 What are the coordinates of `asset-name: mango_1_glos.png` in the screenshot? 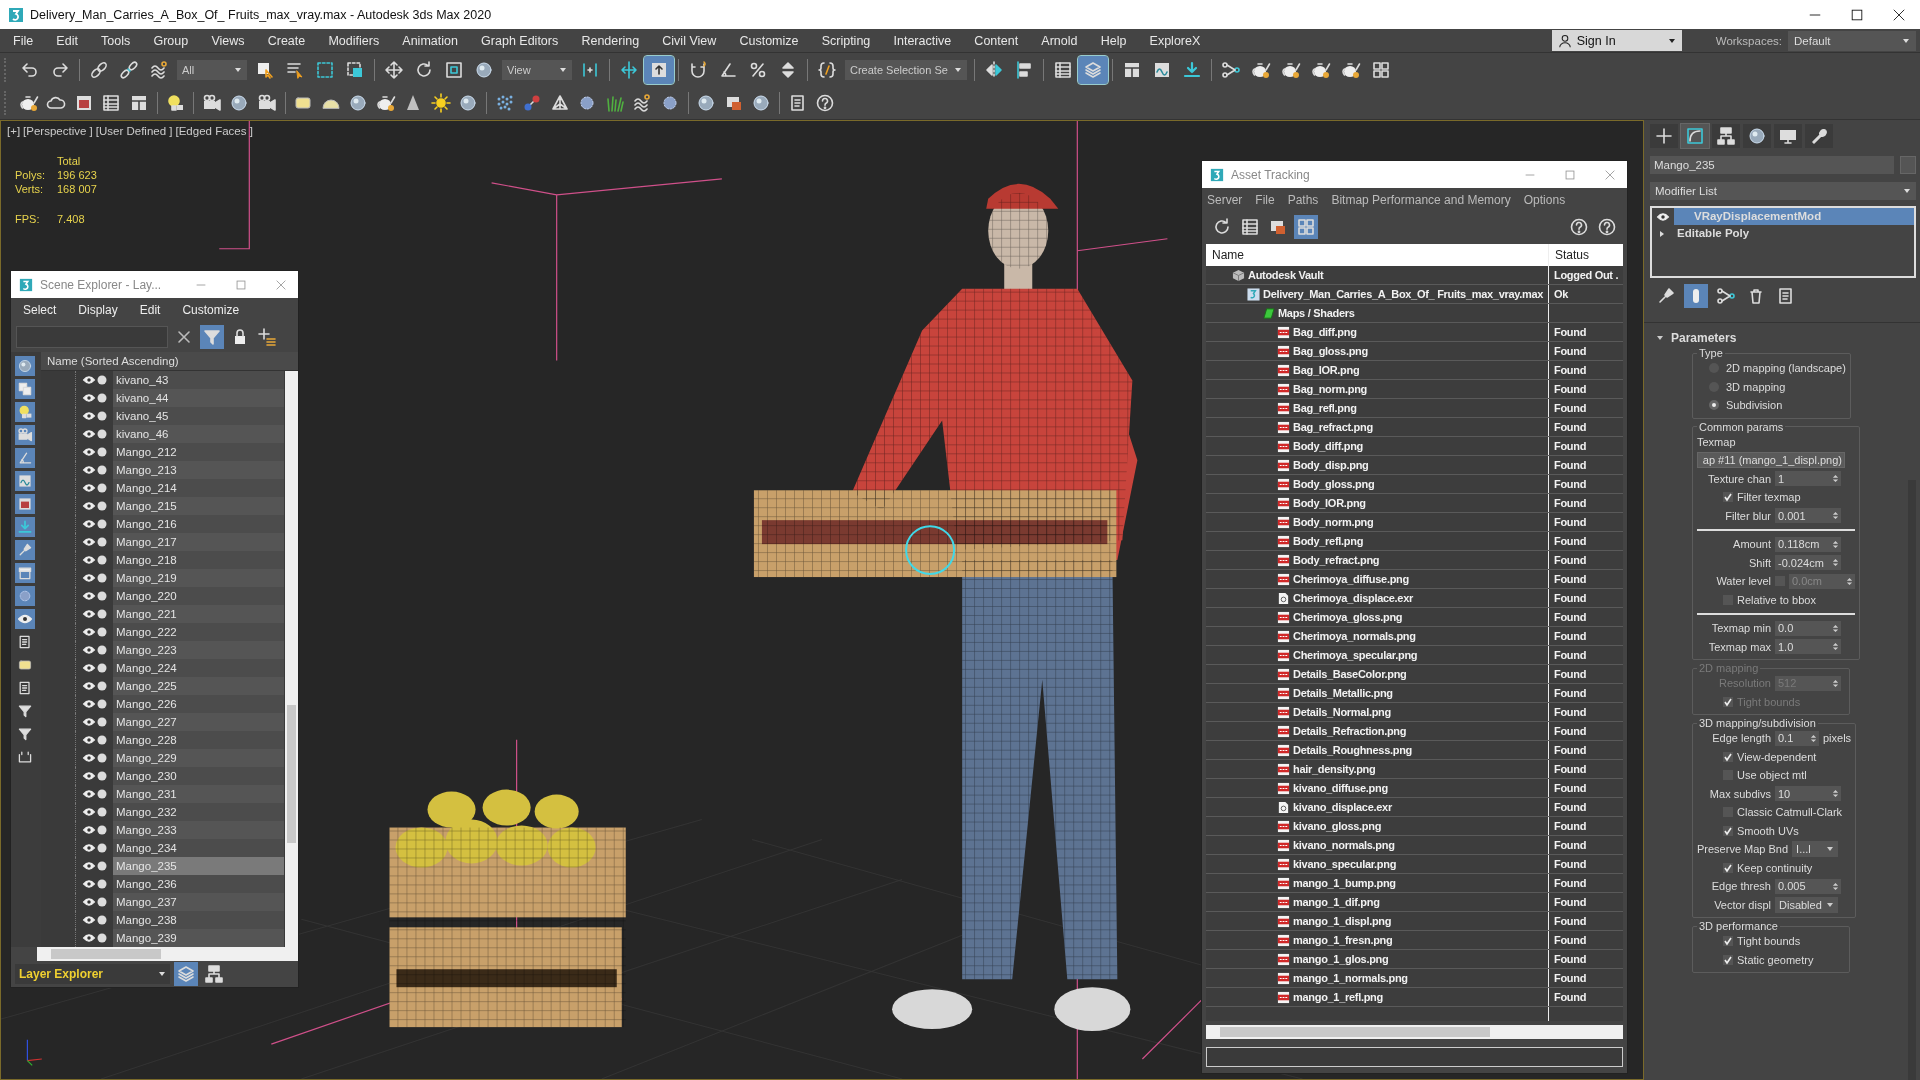 It's located at (1341, 959).